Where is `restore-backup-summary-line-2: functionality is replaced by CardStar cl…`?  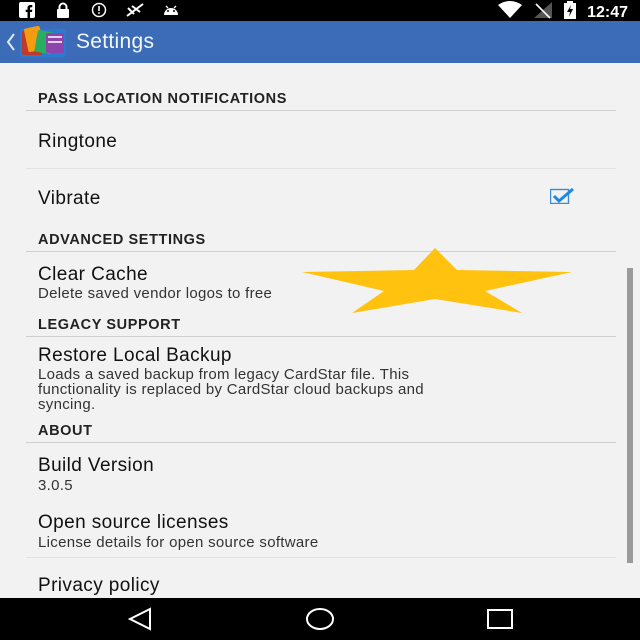 restore-backup-summary-line-2: functionality is replaced by CardStar cl… is located at coordinates (231, 389).